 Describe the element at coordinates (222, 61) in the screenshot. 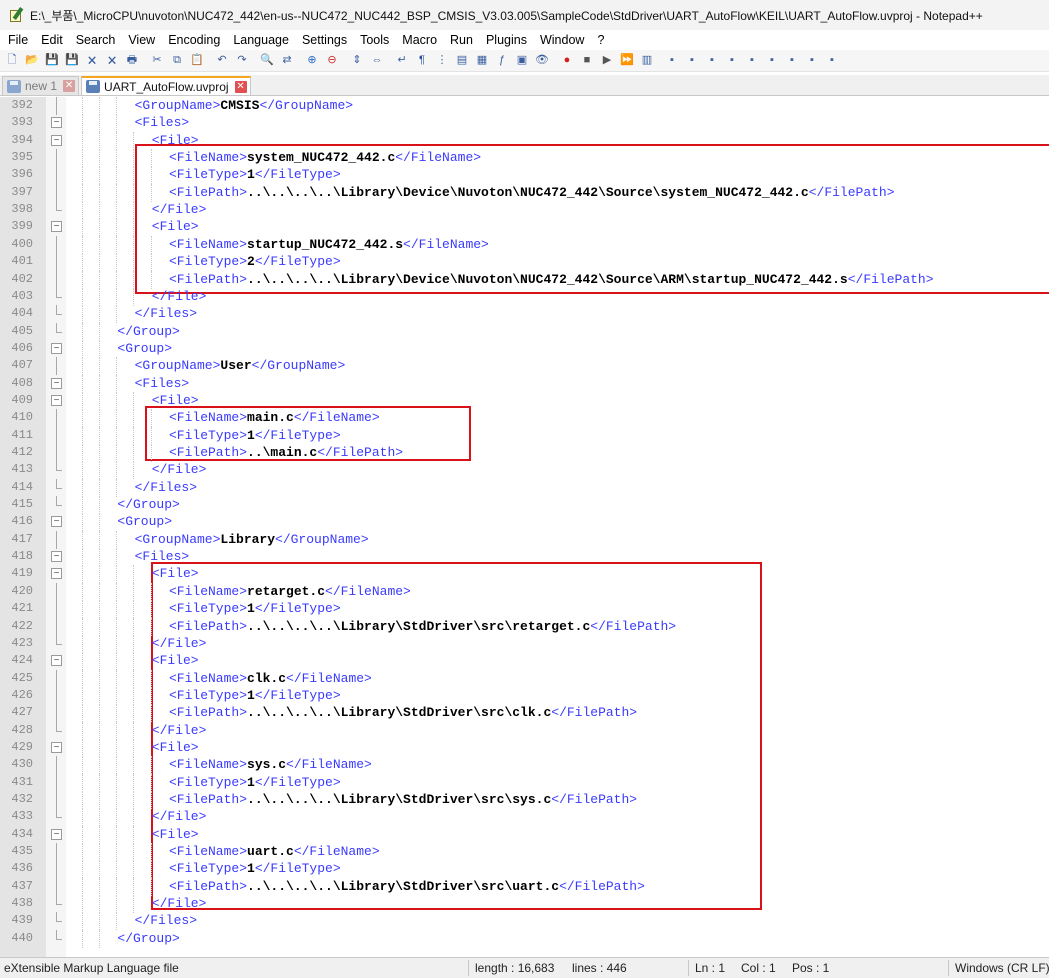

I see `undo-icon: ↶` at that location.